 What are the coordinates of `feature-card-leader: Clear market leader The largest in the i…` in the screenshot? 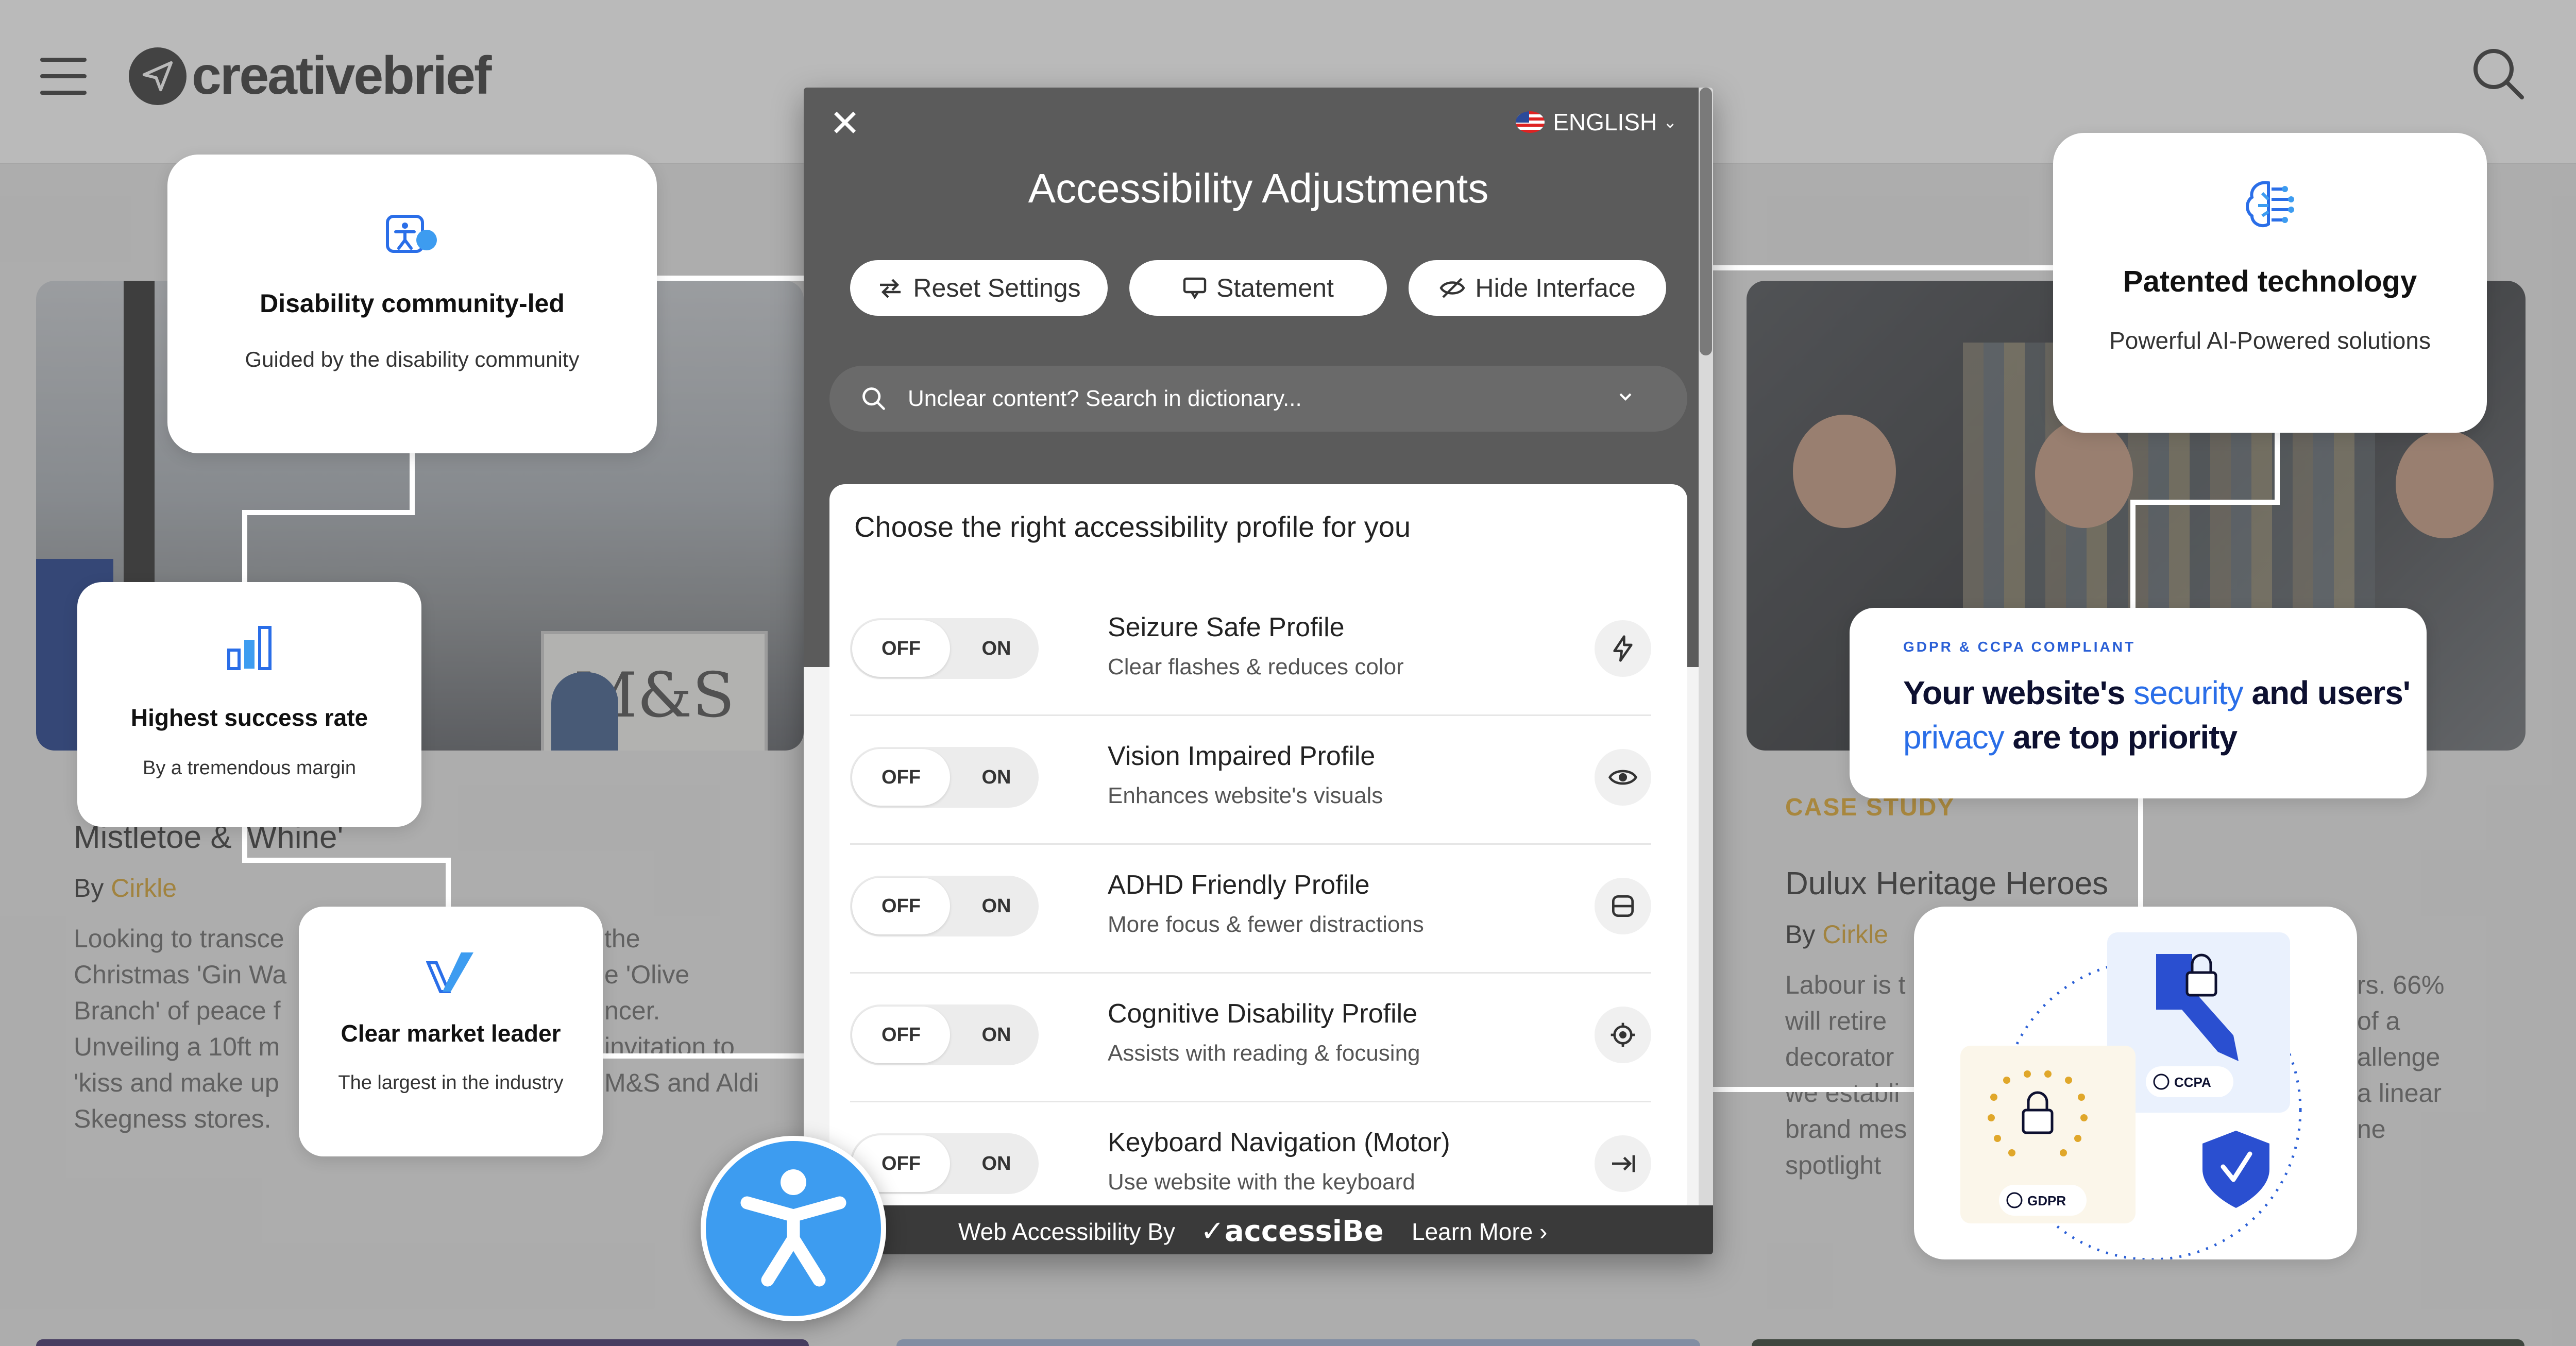 It's located at (451, 1031).